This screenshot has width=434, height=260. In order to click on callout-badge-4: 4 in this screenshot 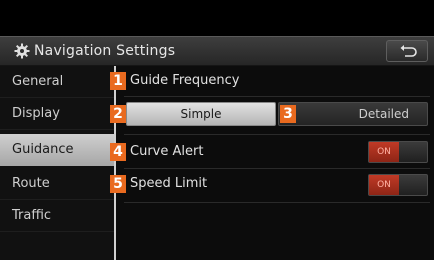, I will do `click(118, 152)`.